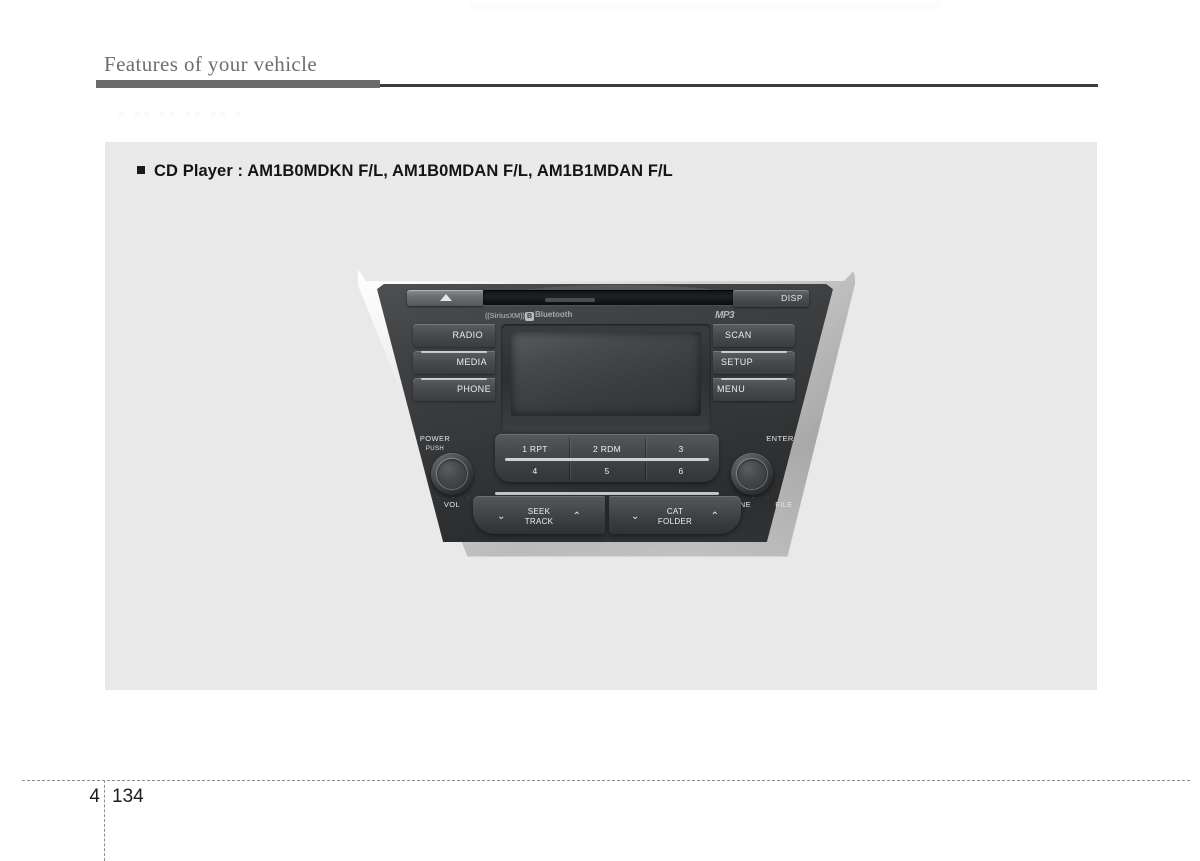  What do you see at coordinates (180, 114) in the screenshot?
I see `ghost-text-artifact: ■ ■■ ■■ ■■ ■■ ■` at bounding box center [180, 114].